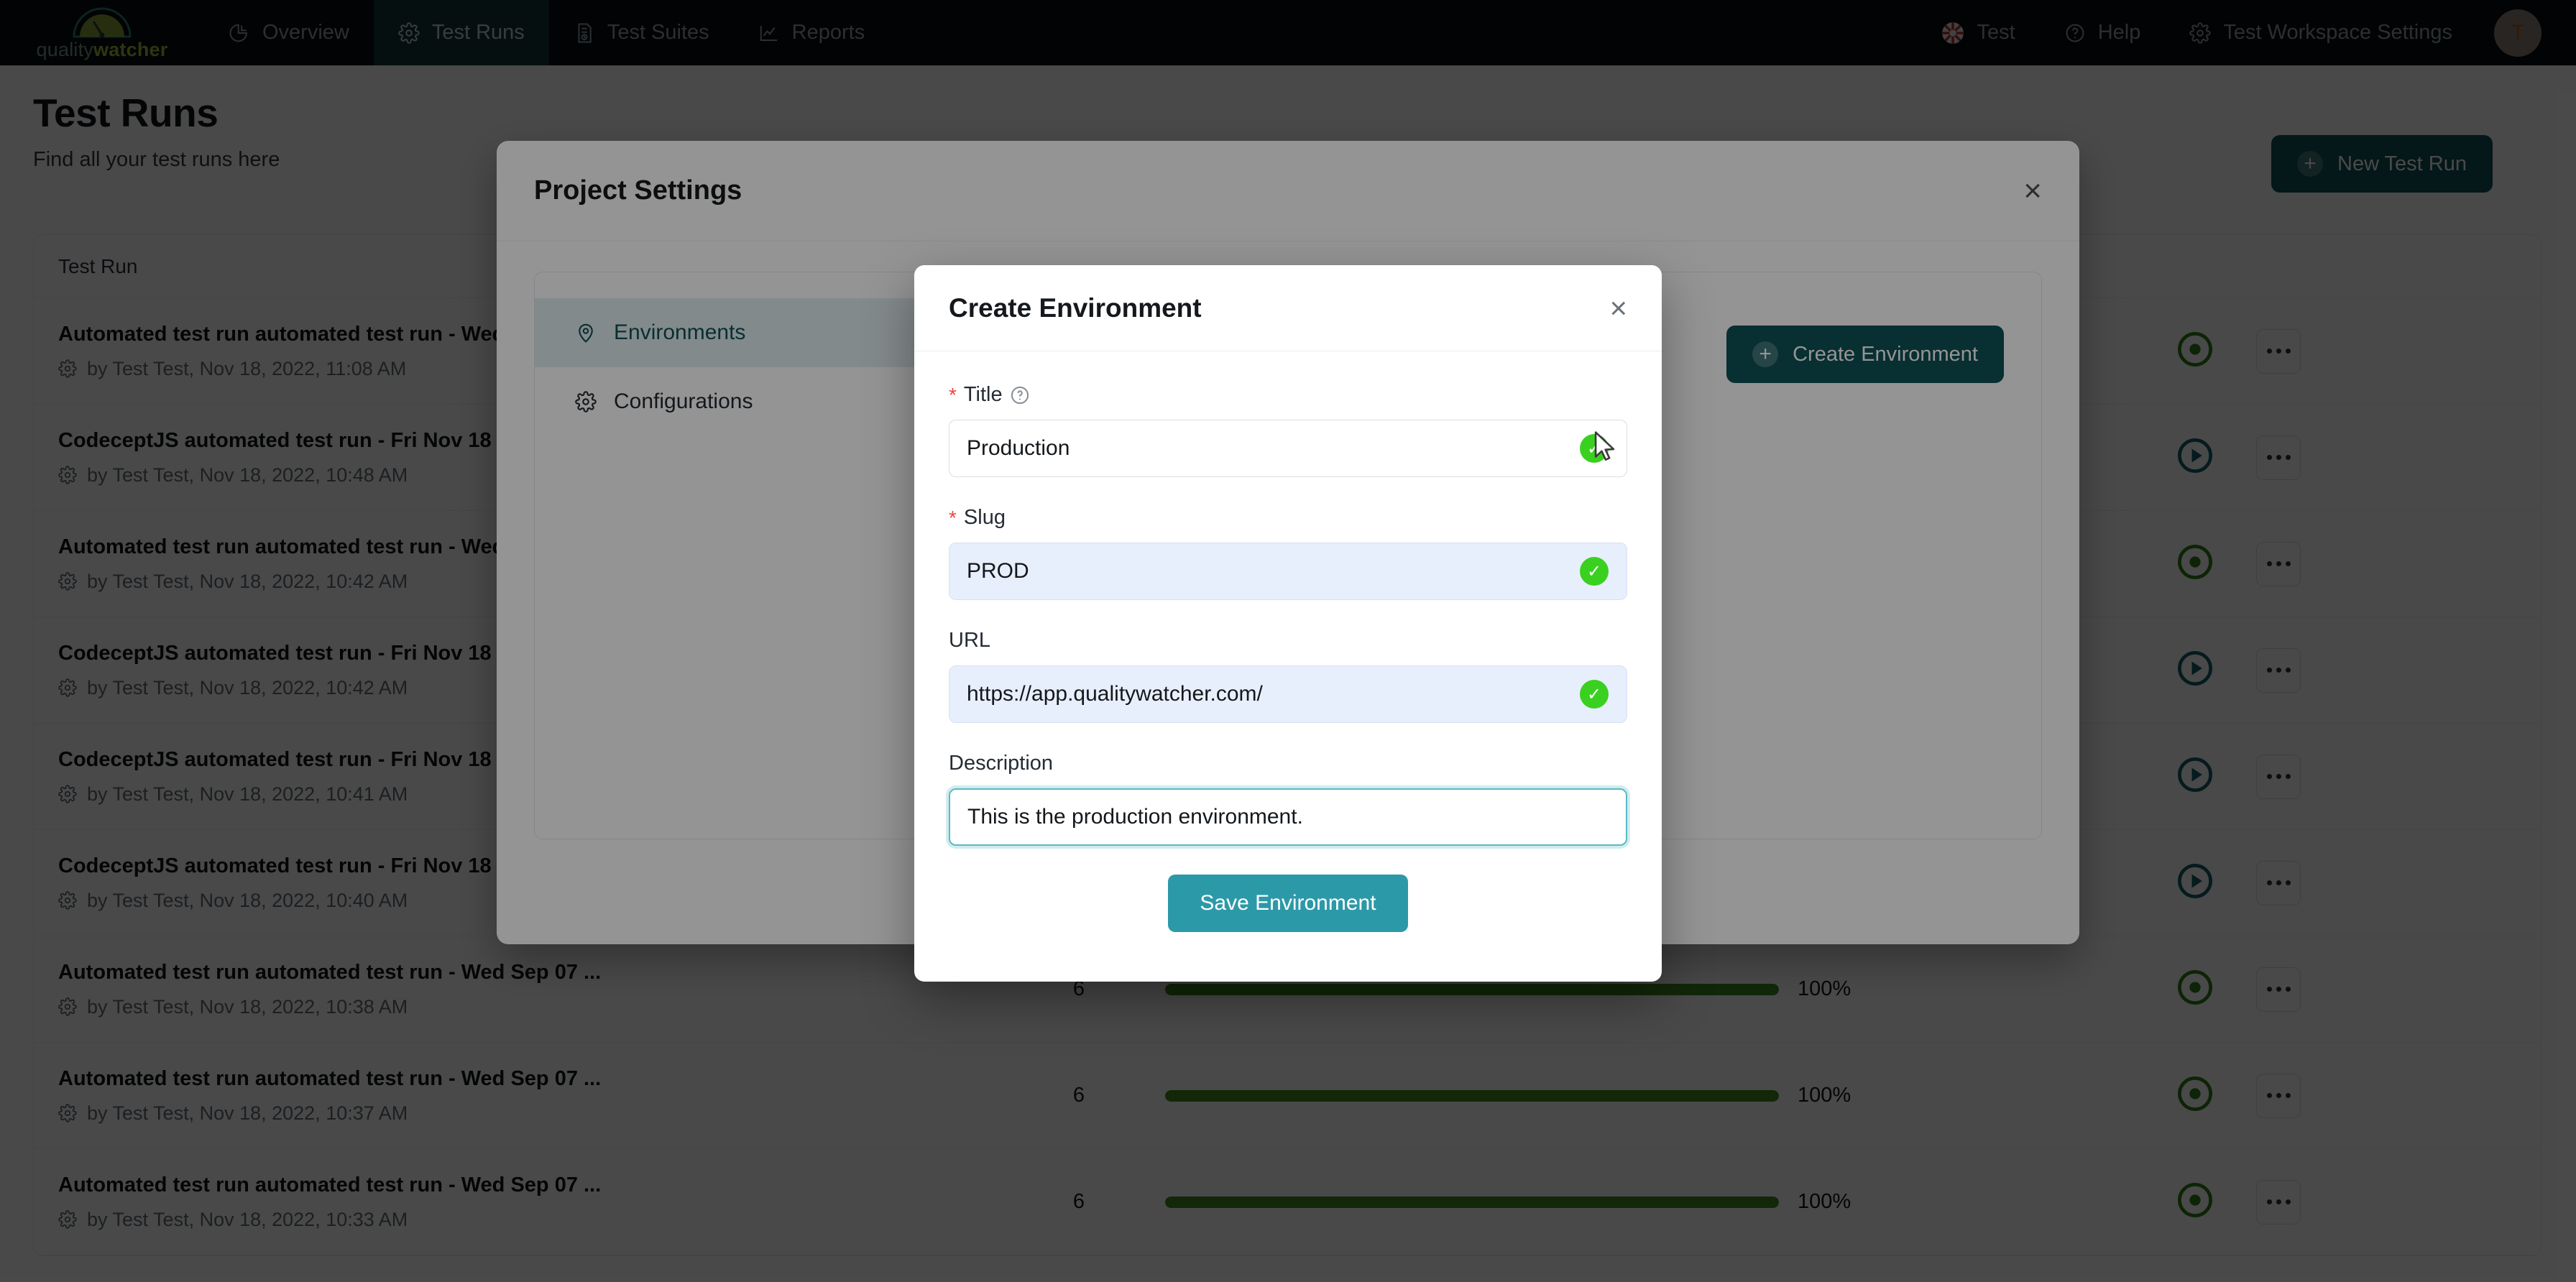  What do you see at coordinates (1288, 518) in the screenshot?
I see `label-slug: * Slug` at bounding box center [1288, 518].